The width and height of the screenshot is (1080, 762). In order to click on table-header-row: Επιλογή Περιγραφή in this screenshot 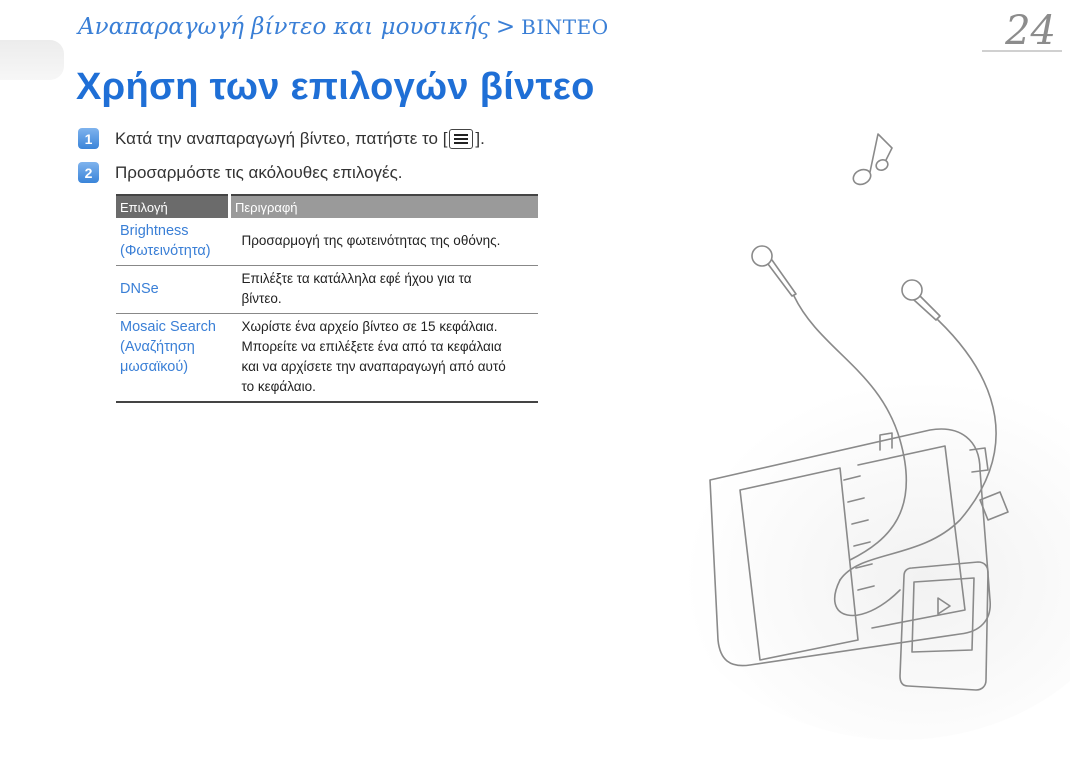, I will do `click(327, 206)`.